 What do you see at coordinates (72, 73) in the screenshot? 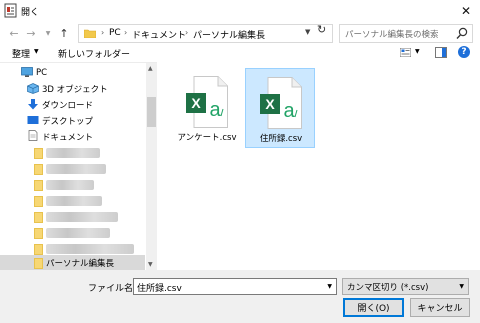
I see `nav-item-pc: PC` at bounding box center [72, 73].